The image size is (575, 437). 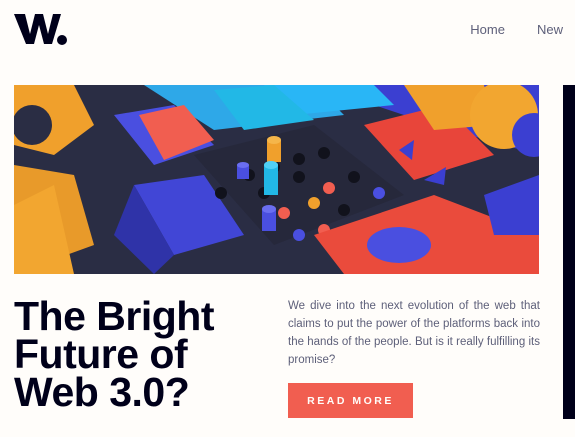 I want to click on title-line-2: Future of, so click(x=101, y=354).